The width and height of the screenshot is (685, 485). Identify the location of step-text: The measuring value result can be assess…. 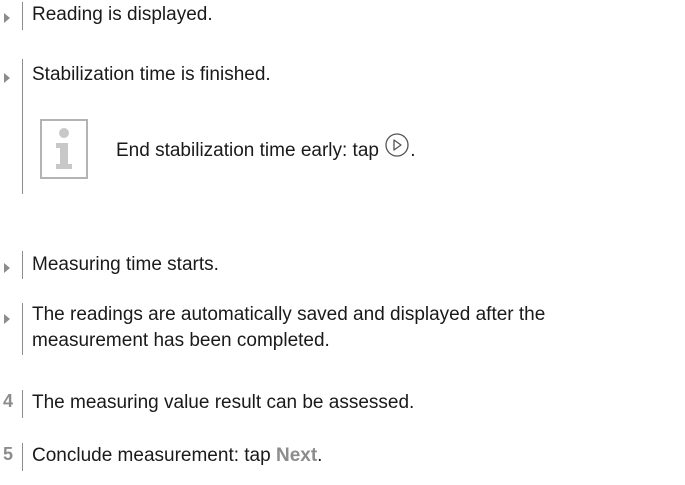
(223, 402).